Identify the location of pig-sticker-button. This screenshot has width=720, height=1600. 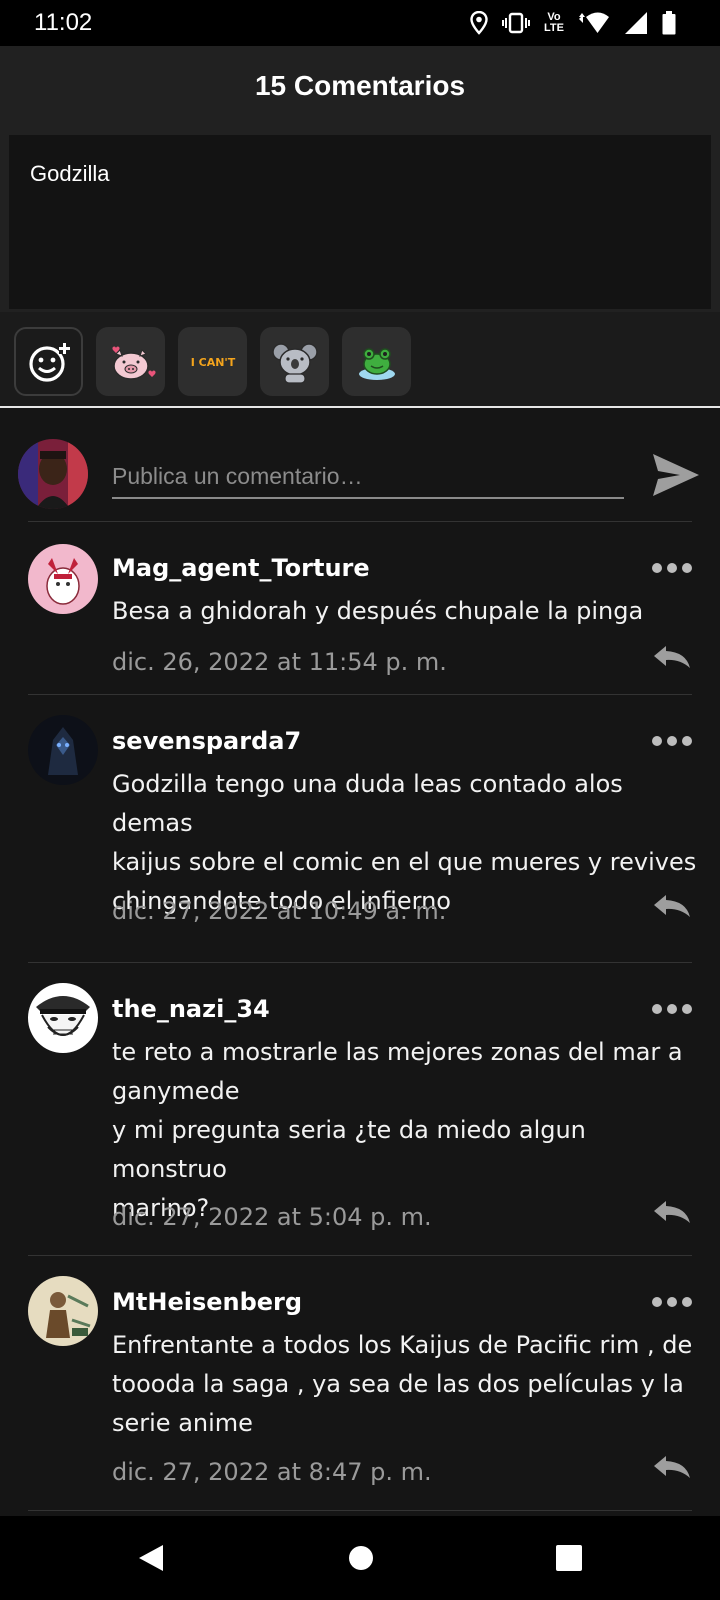
(130, 361).